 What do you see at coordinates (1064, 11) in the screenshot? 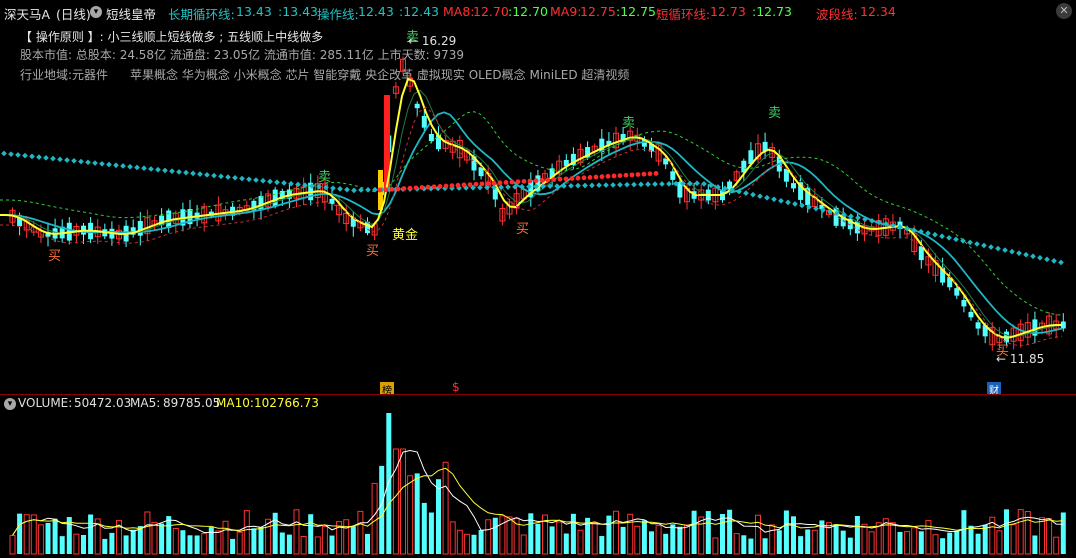
I see `close-icon: ✕` at bounding box center [1064, 11].